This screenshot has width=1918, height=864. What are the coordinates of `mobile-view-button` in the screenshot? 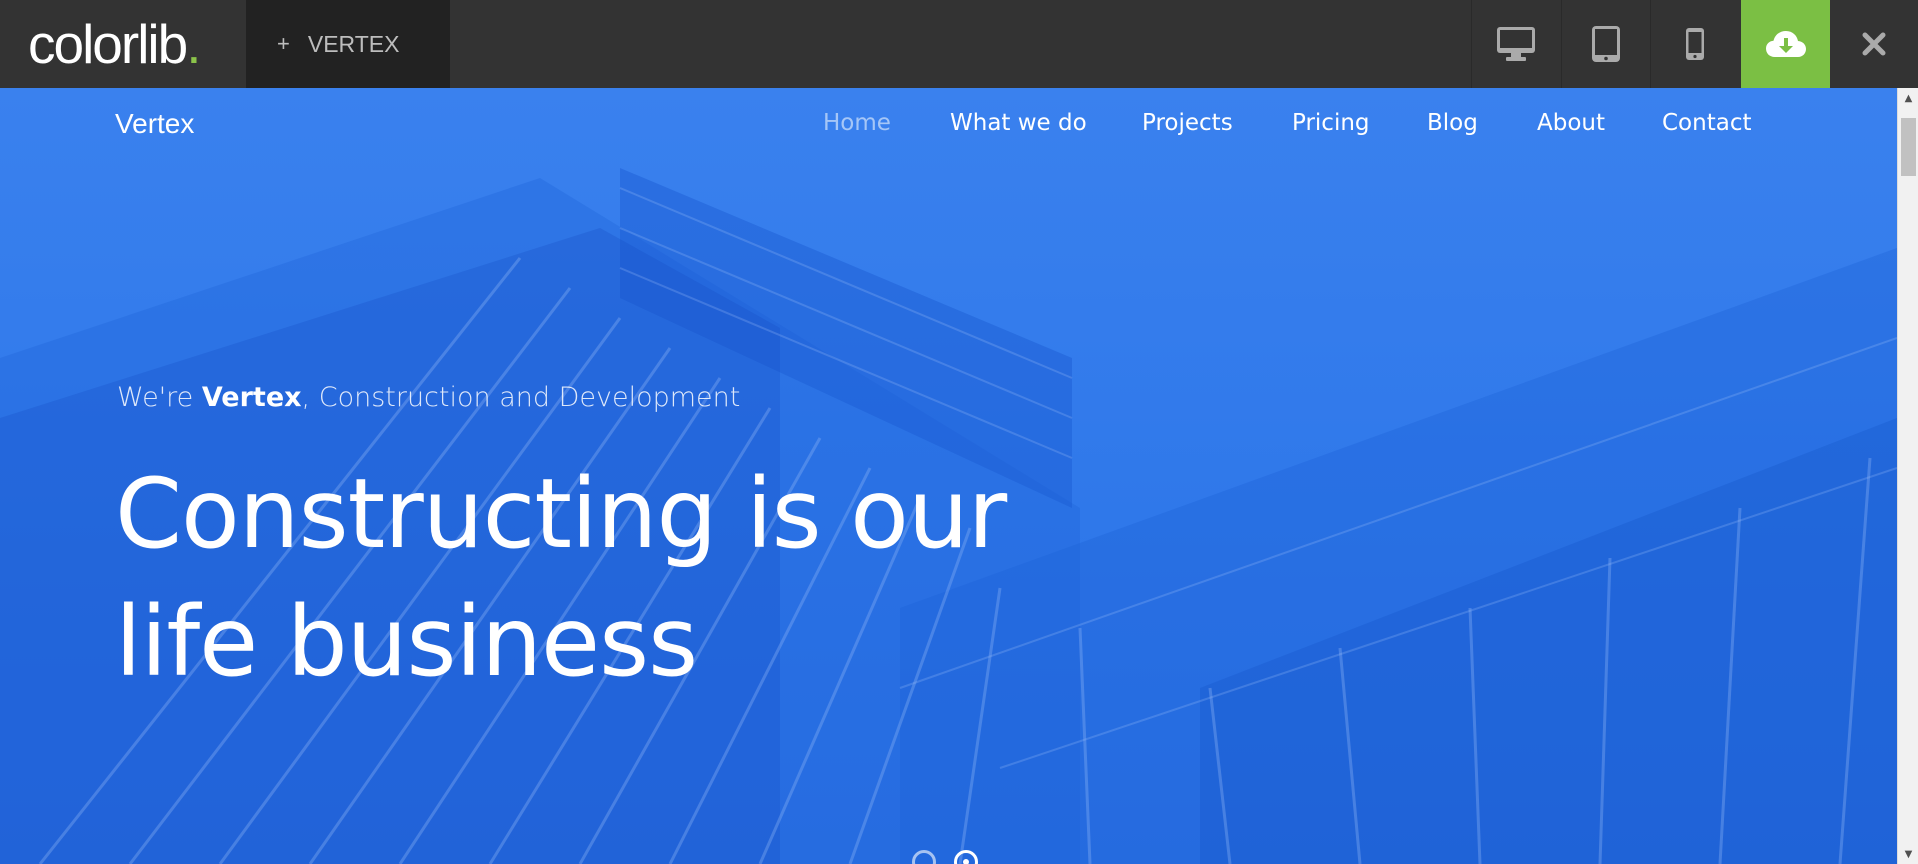 It's located at (1694, 44).